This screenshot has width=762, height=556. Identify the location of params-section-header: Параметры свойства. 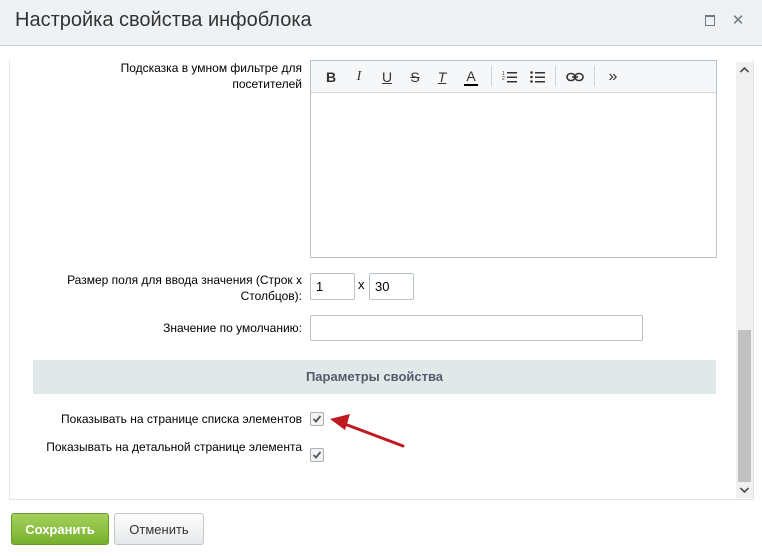
(374, 377).